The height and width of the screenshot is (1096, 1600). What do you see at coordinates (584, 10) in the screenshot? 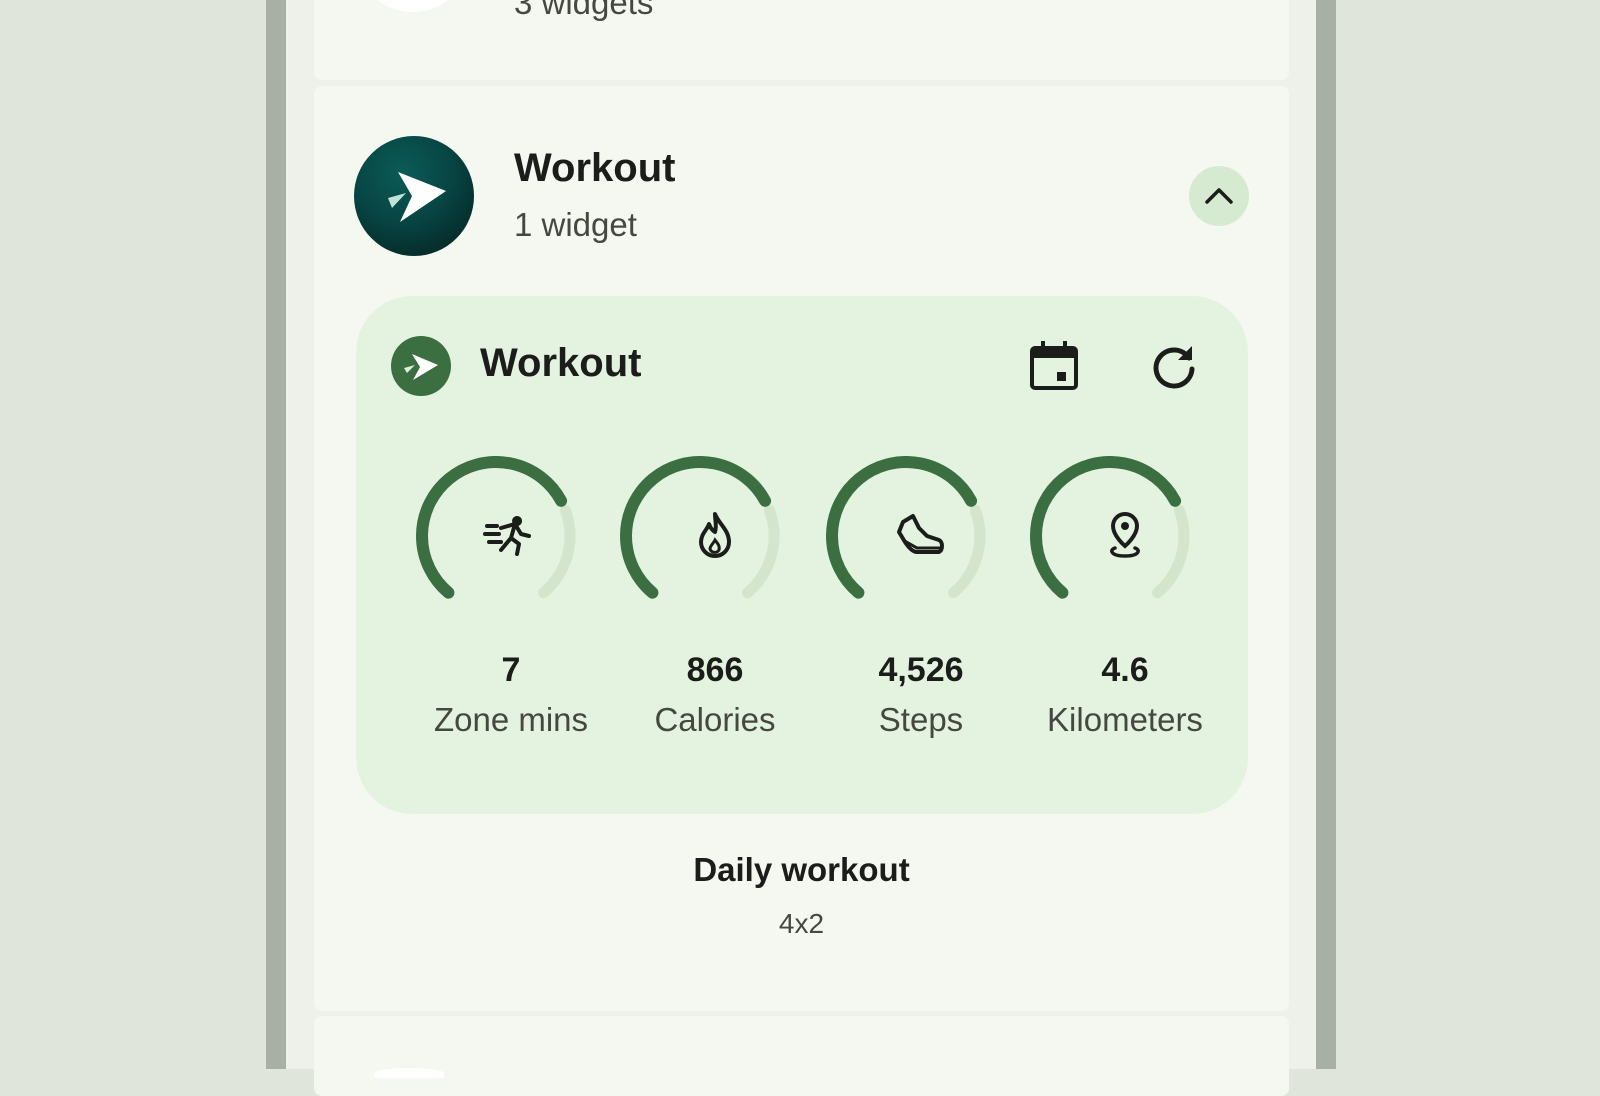
I see `previous-app-widget-count: 3 widgets` at bounding box center [584, 10].